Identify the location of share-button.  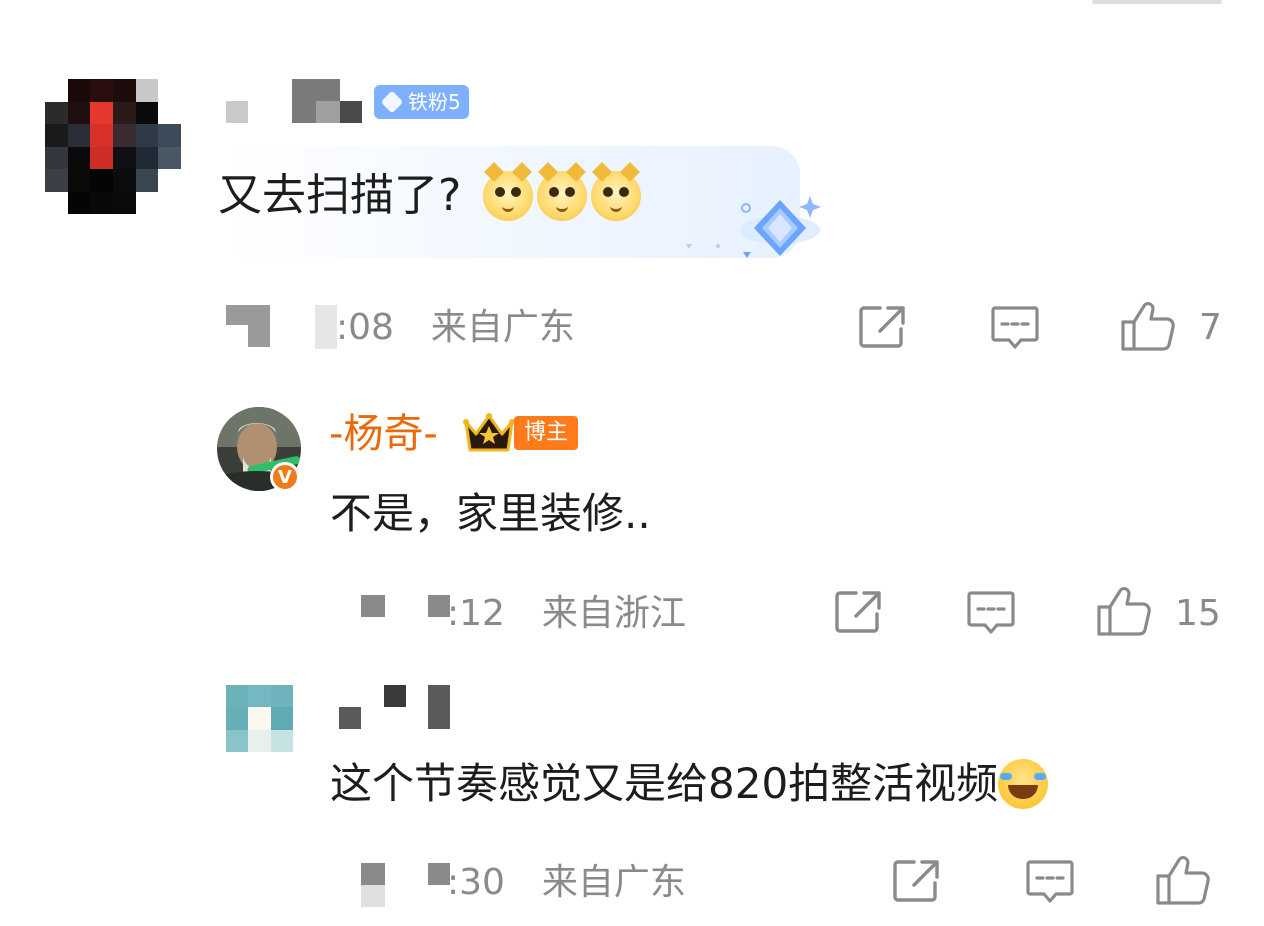
(883, 327).